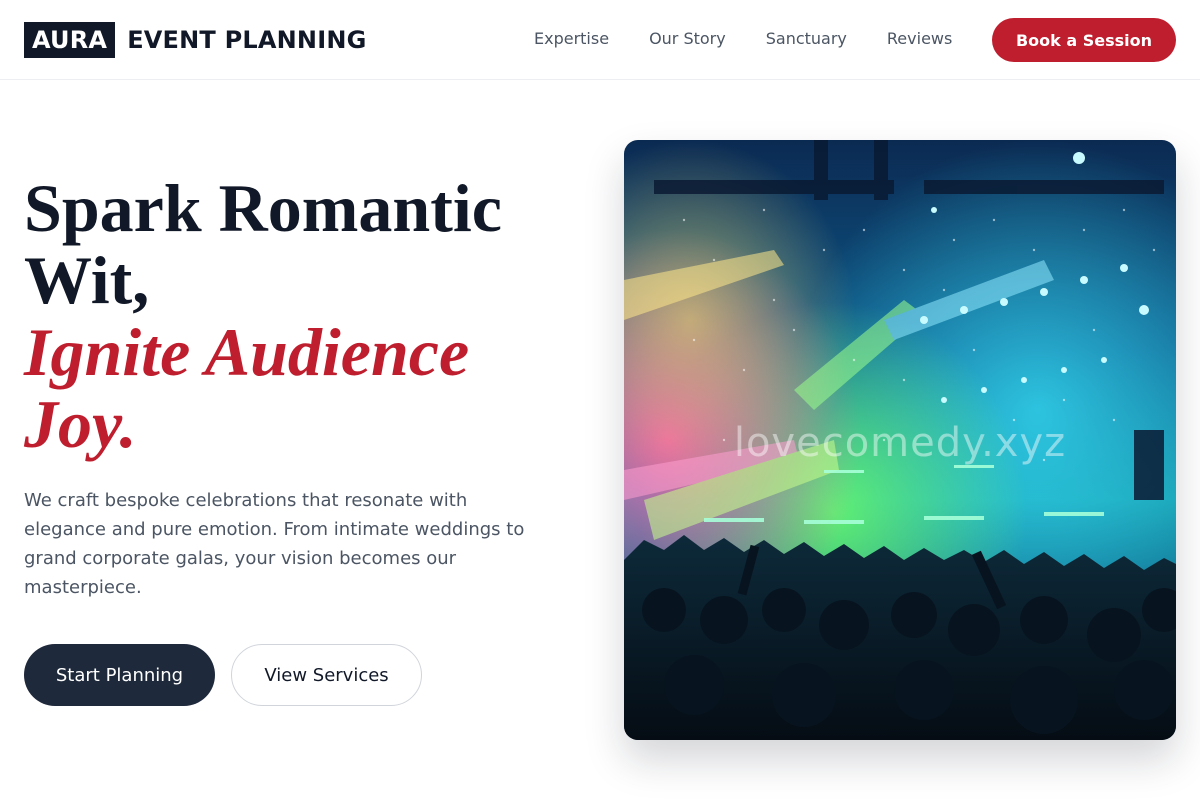 The height and width of the screenshot is (800, 1200). I want to click on nav-link-our-story: Our Story, so click(687, 39).